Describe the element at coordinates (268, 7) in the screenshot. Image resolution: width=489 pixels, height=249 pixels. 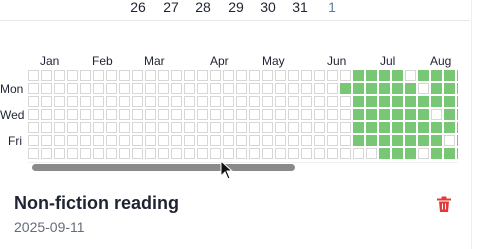
I see `date-cell: 30` at that location.